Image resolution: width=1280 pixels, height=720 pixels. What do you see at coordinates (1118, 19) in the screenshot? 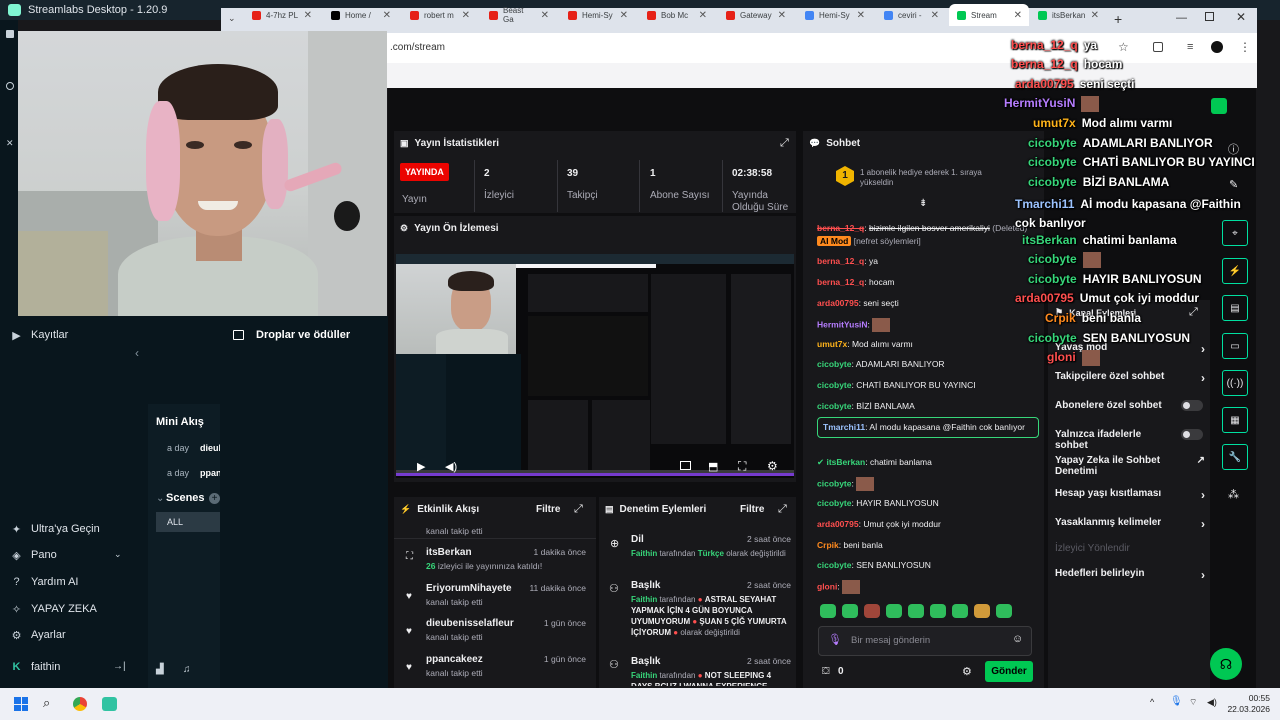
I see `new-tab-button: +` at bounding box center [1118, 19].